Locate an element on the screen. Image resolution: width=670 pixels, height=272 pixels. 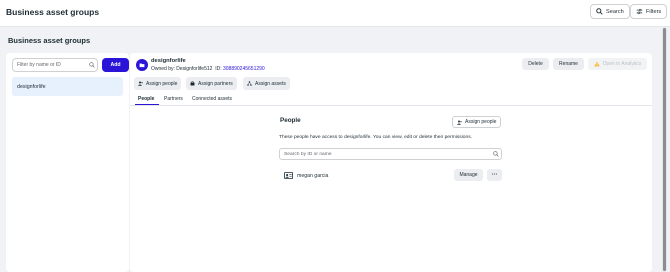
search-people-input is located at coordinates (390, 154).